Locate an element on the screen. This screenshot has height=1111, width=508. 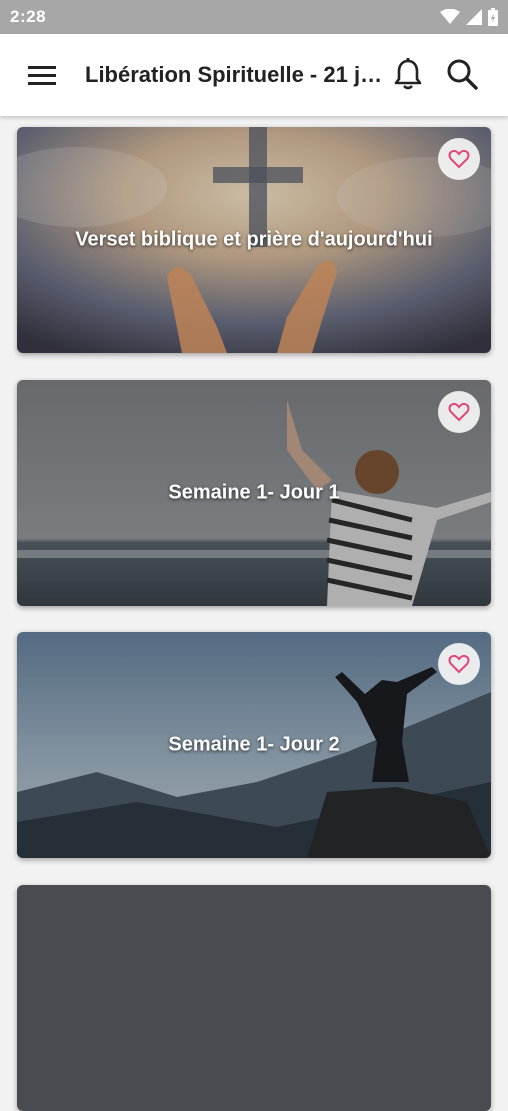
cell-signal-icon is located at coordinates (474, 17).